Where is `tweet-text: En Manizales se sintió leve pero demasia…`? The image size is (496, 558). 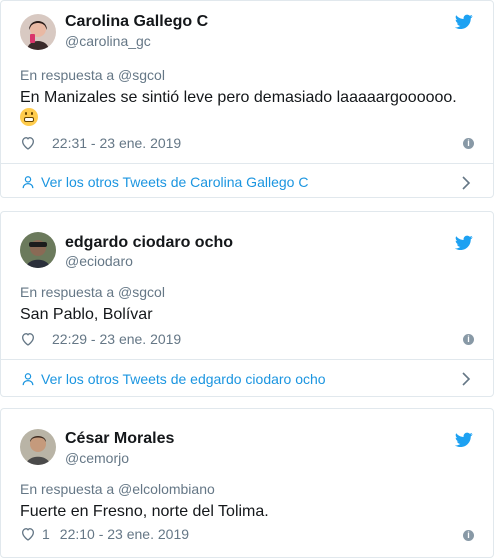
tweet-text: En Manizales se sintió leve pero demasia… is located at coordinates (250, 108).